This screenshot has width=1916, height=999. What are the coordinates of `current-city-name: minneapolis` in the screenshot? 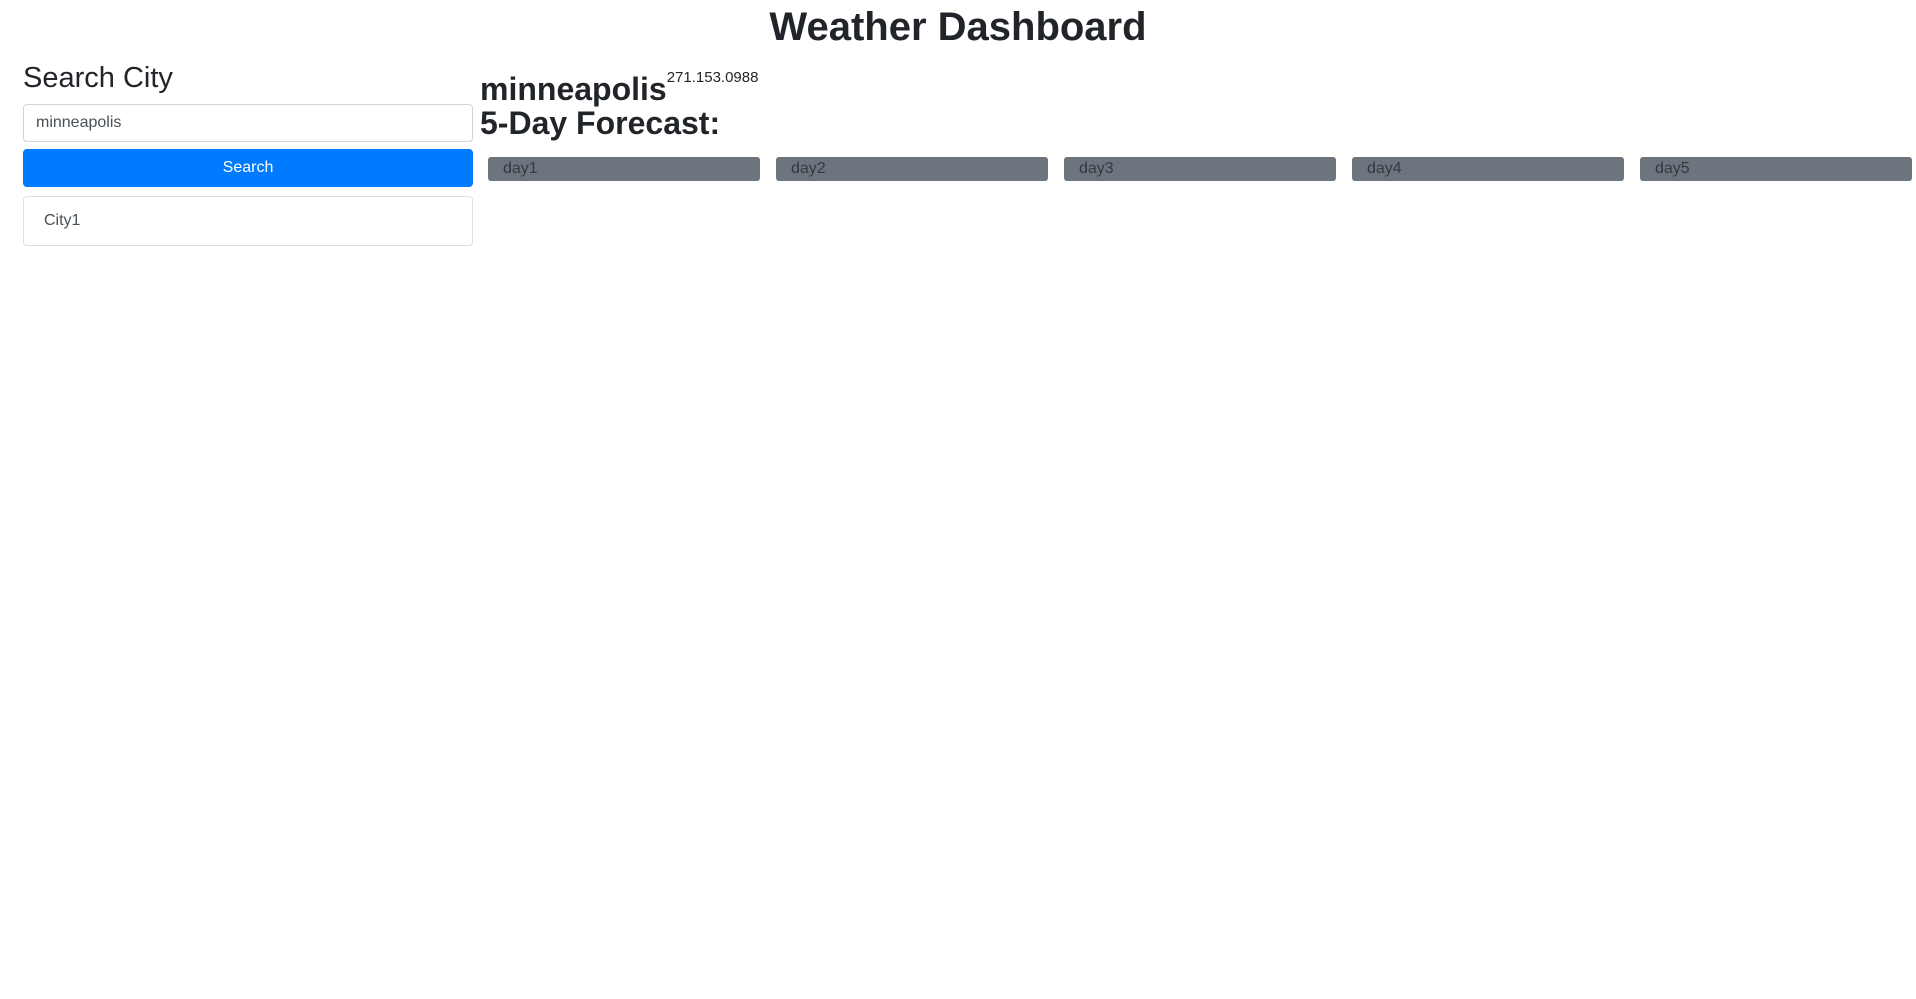 It's located at (573, 89).